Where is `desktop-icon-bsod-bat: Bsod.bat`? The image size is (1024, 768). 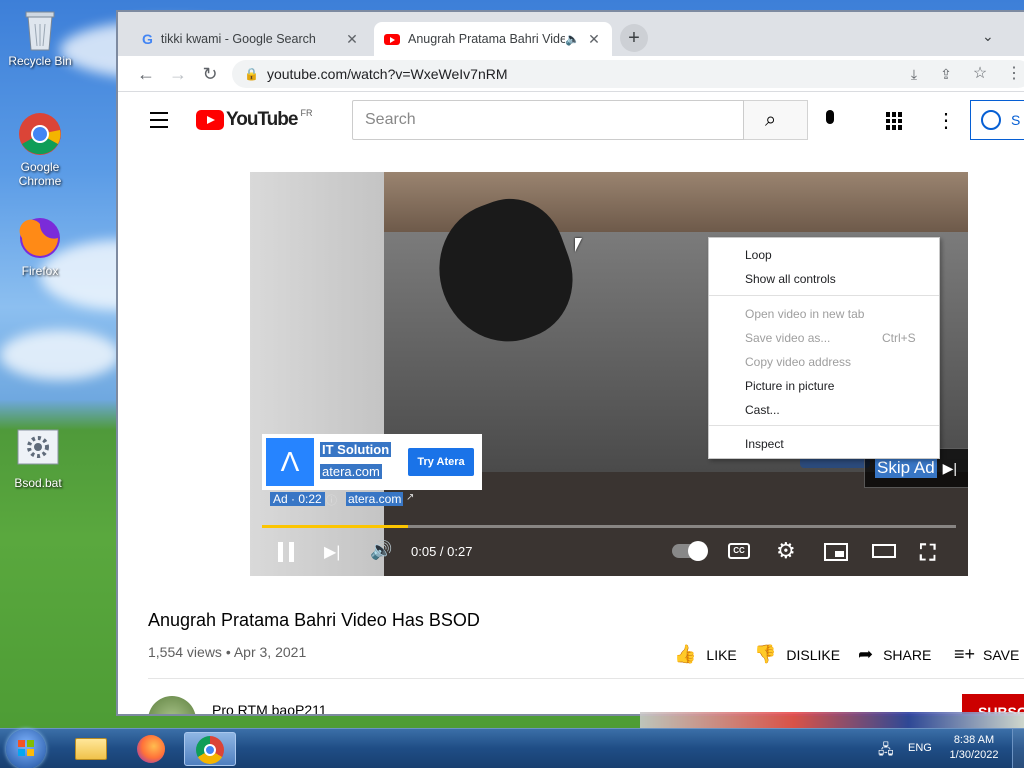 desktop-icon-bsod-bat: Bsod.bat is located at coordinates (38, 459).